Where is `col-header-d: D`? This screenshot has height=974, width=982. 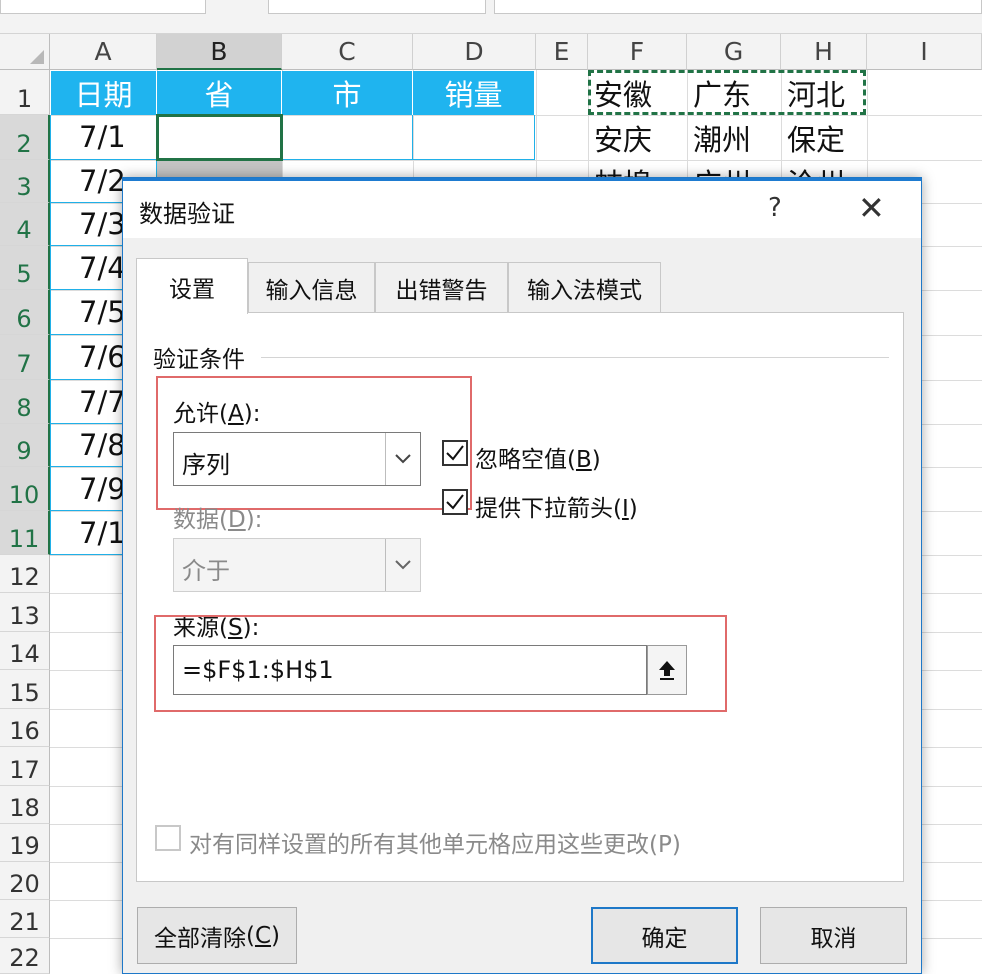
col-header-d: D is located at coordinates (474, 52).